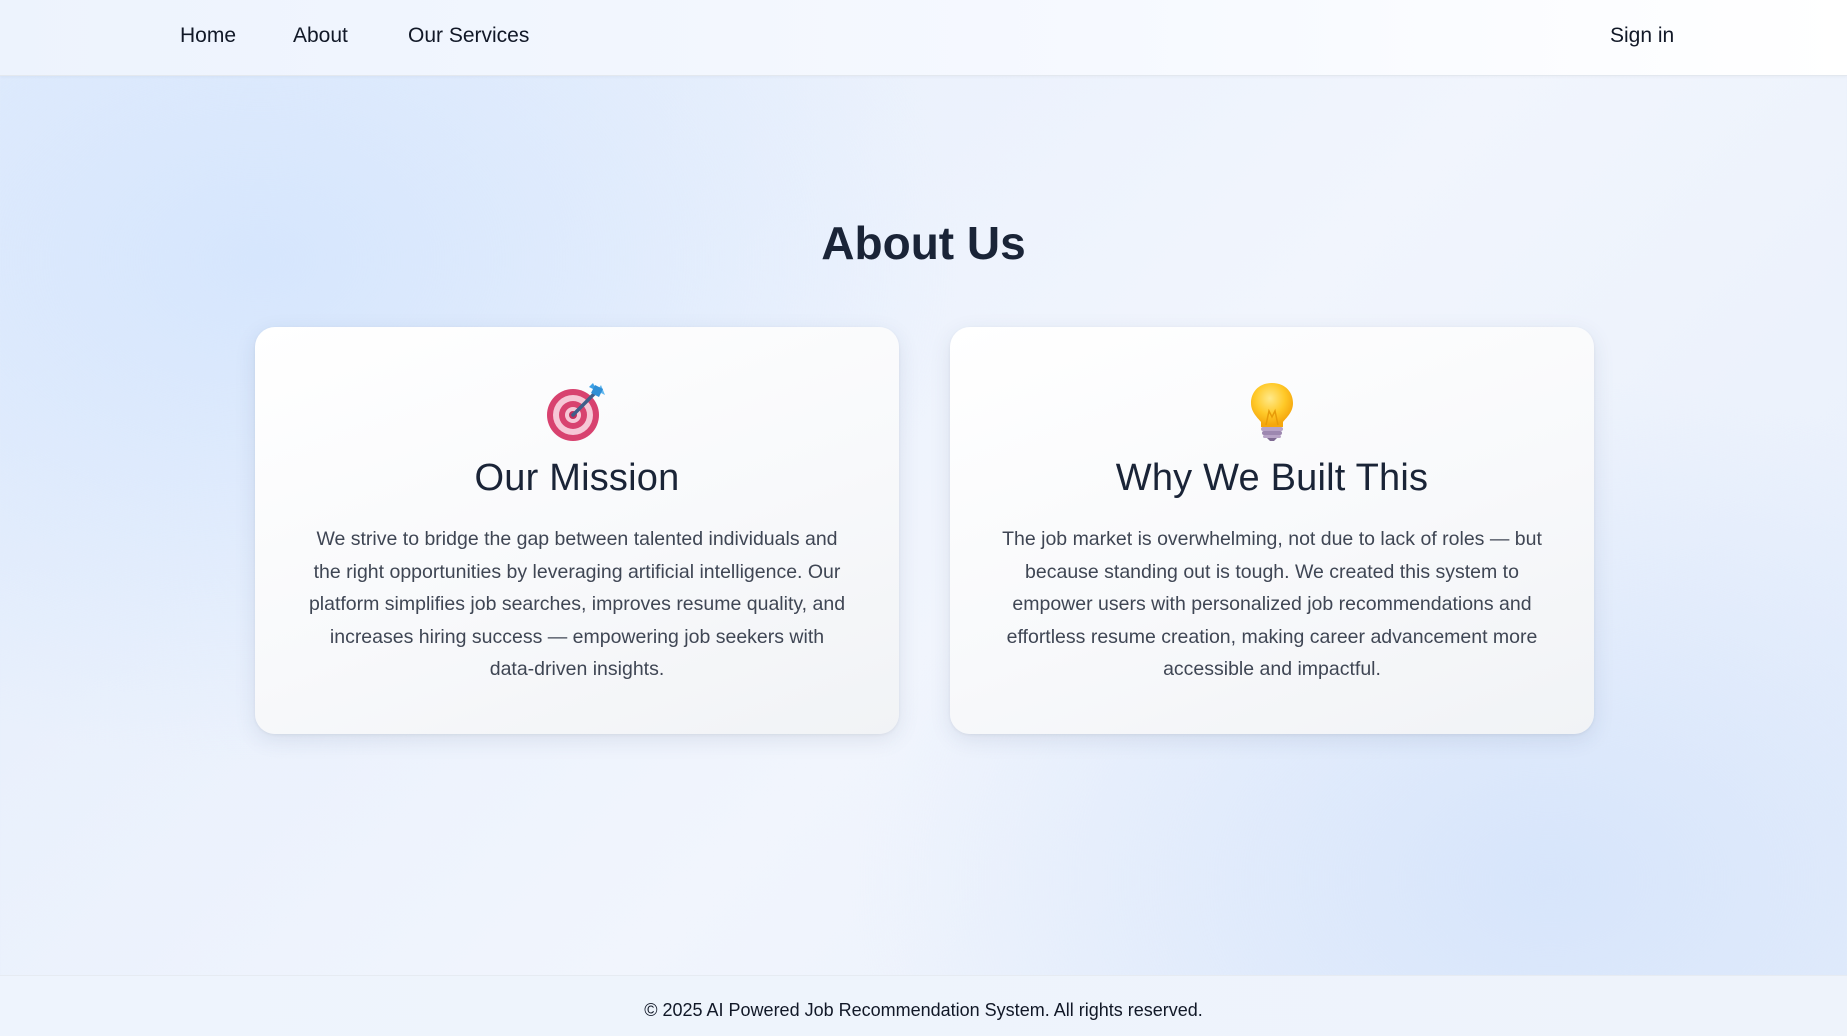 The height and width of the screenshot is (1036, 1847). What do you see at coordinates (1642, 36) in the screenshot?
I see `sign-in-link: Sign in` at bounding box center [1642, 36].